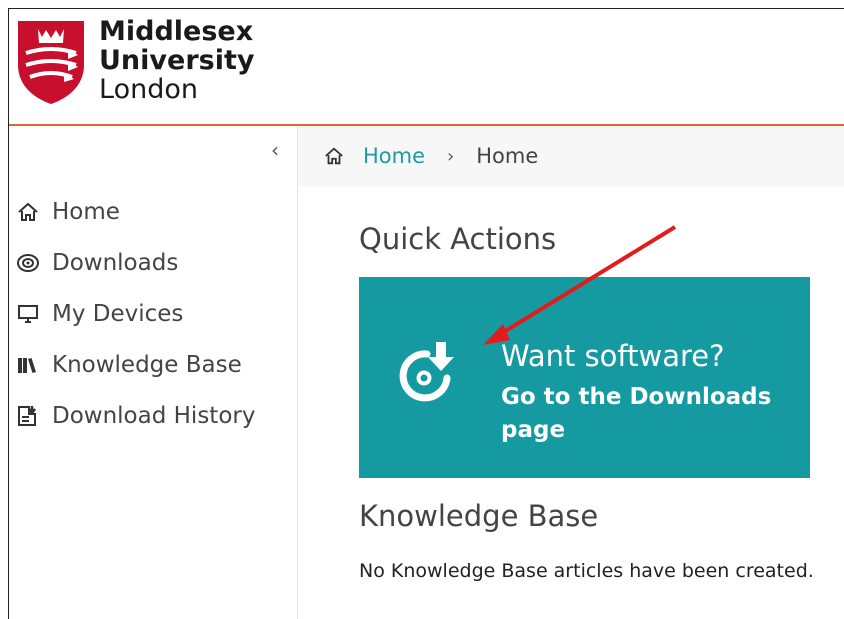  I want to click on sidebar-item-my-devices: My Devices, so click(132, 313).